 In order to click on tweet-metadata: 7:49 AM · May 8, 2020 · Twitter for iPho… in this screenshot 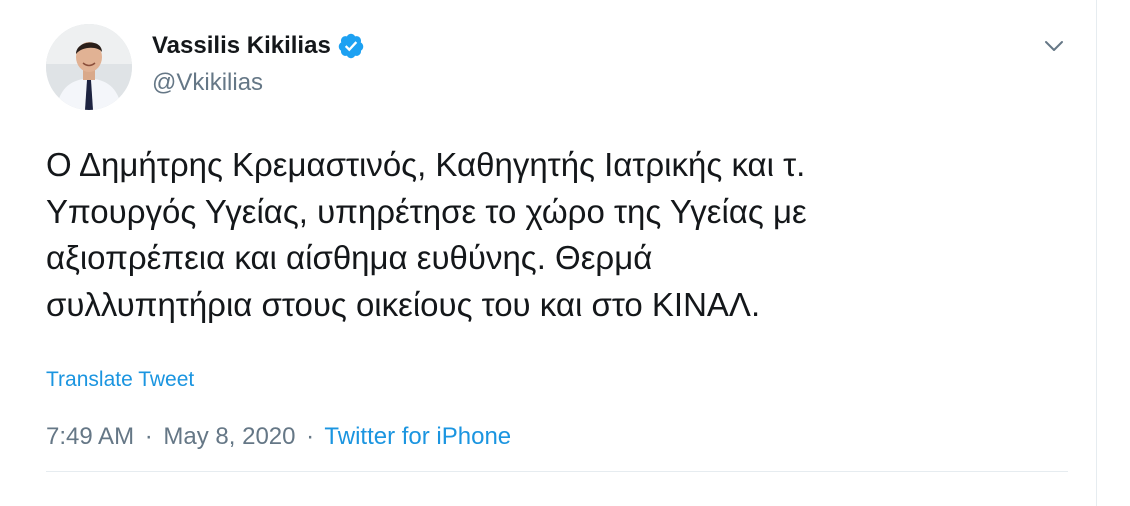, I will do `click(278, 437)`.